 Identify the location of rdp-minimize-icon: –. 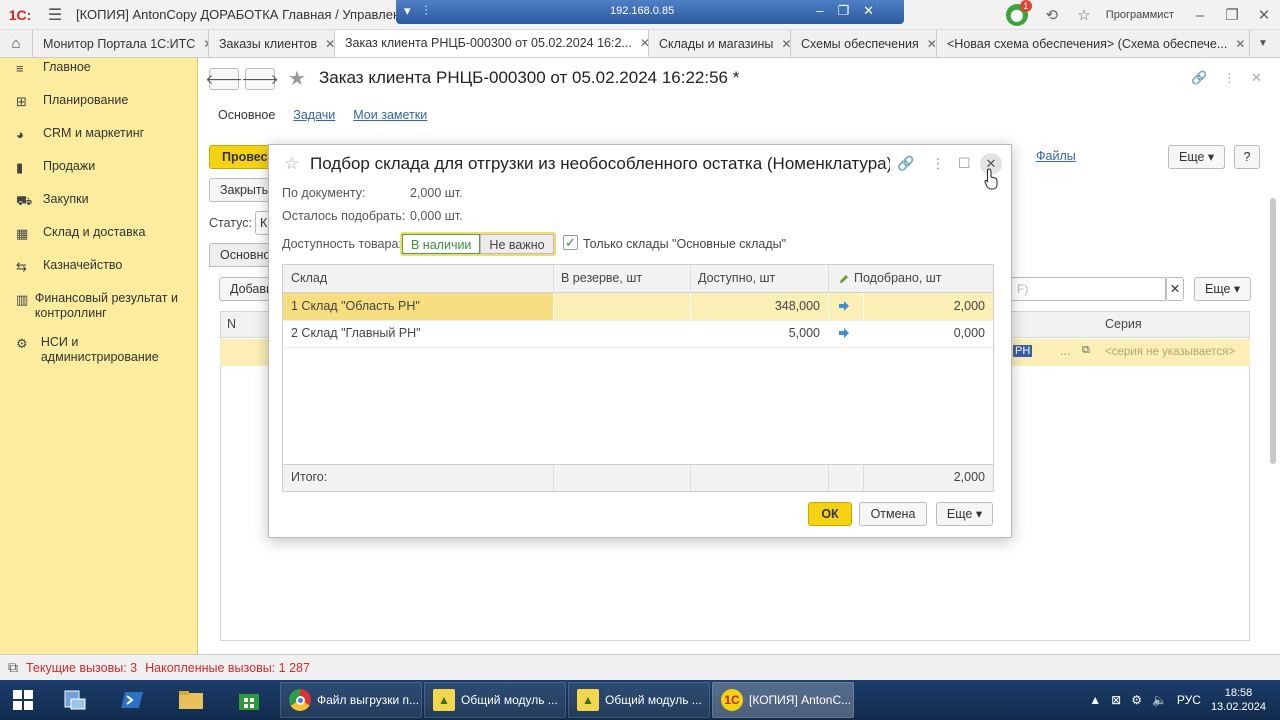
(819, 11).